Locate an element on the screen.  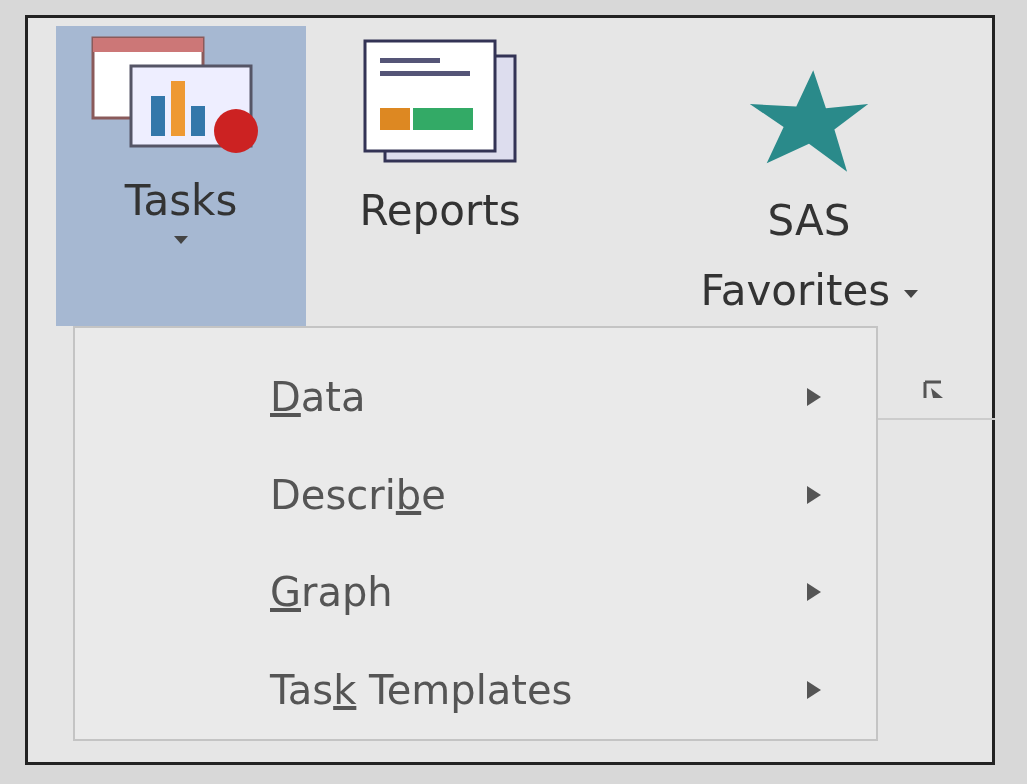
menu-item: Task Templates is located at coordinates (475, 690).